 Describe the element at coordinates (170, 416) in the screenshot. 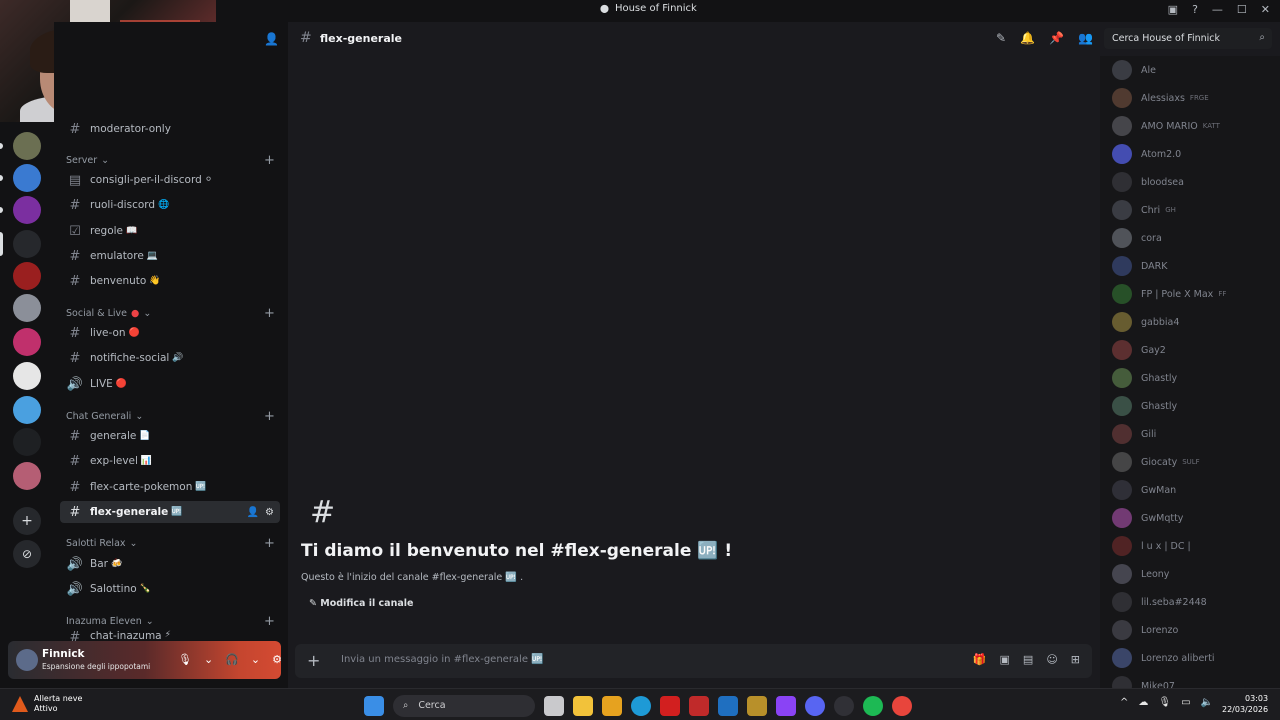

I see `category-chat-generali: Chat Generali ⌄ +` at that location.